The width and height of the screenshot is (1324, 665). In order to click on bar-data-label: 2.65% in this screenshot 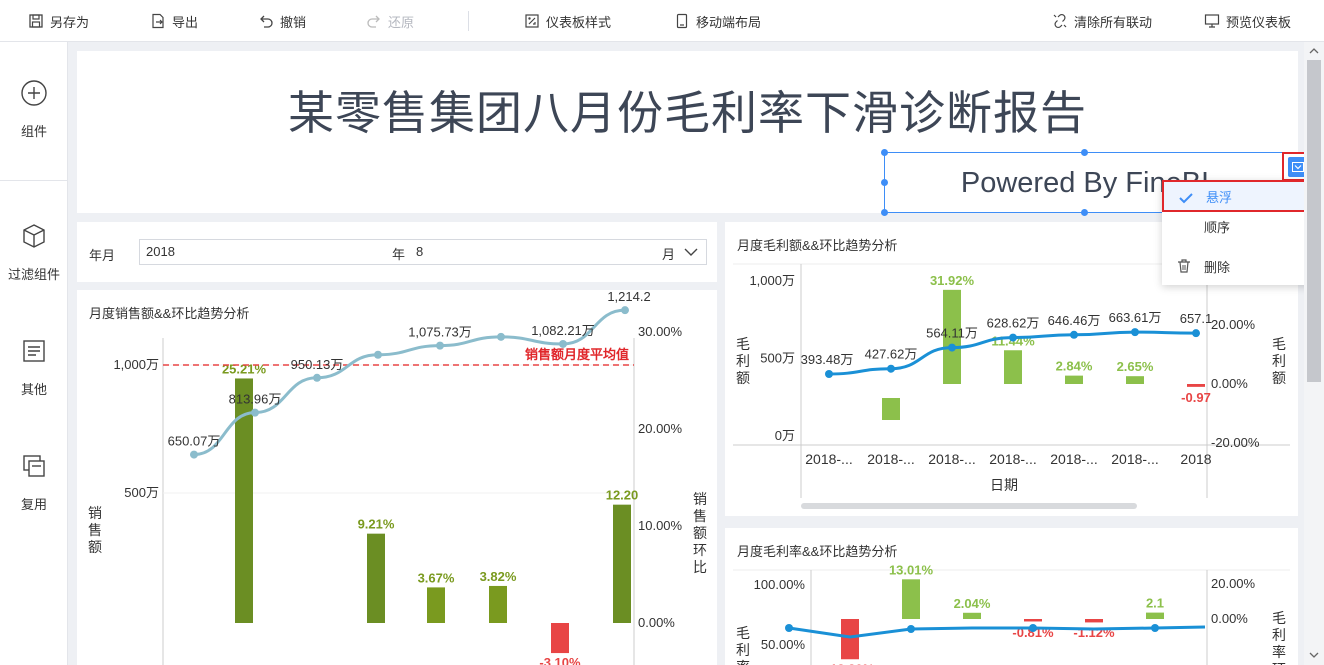, I will do `click(1135, 366)`.